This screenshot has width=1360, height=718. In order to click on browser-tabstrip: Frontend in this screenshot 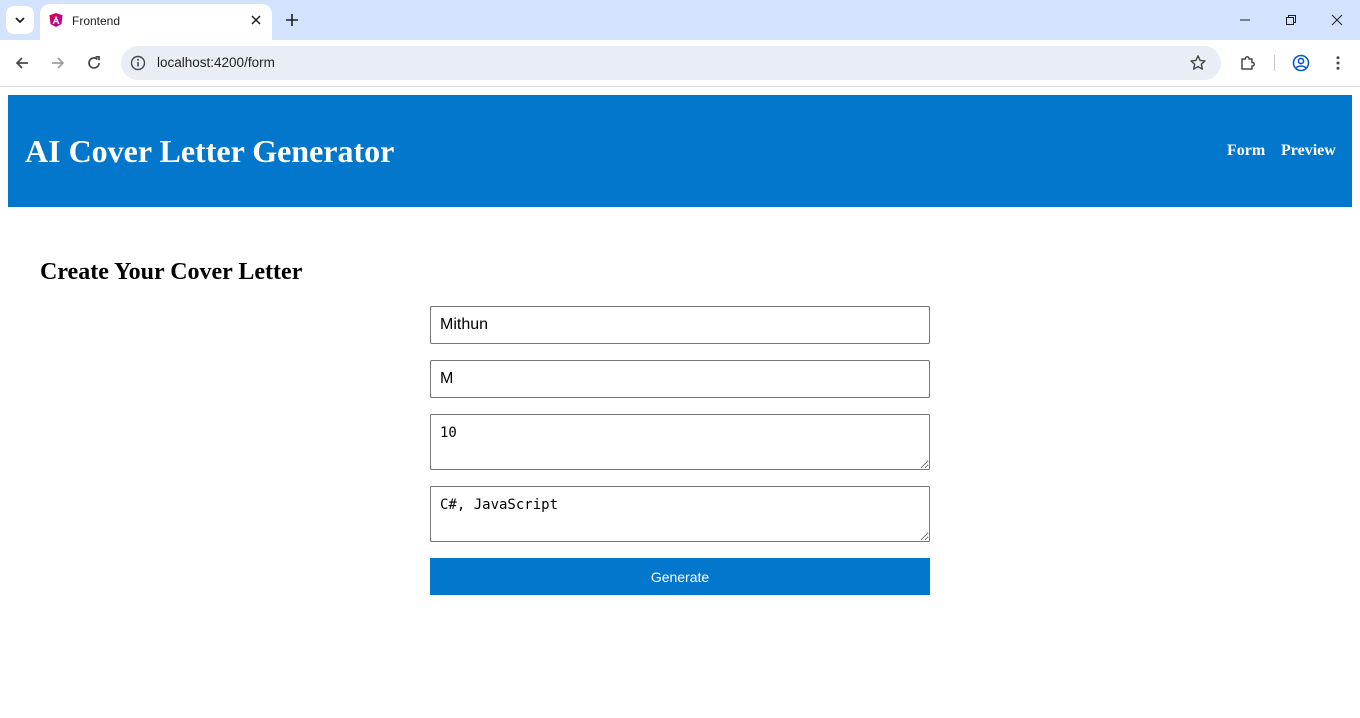, I will do `click(680, 20)`.